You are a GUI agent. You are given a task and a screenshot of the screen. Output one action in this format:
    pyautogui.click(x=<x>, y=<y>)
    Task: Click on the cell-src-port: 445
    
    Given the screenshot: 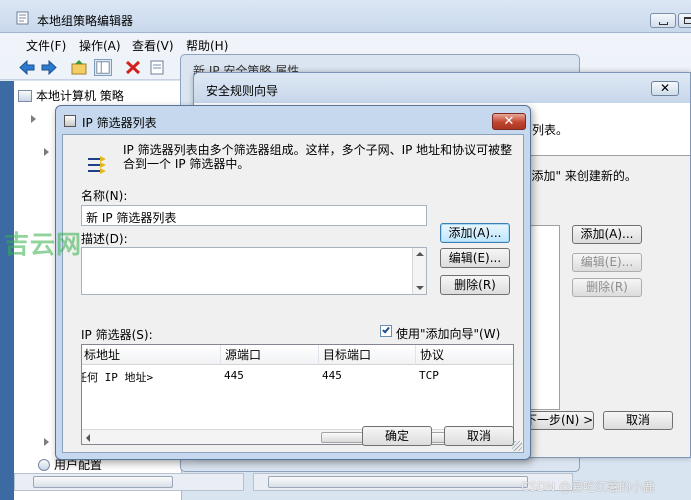 What is the action you would take?
    pyautogui.click(x=234, y=375)
    